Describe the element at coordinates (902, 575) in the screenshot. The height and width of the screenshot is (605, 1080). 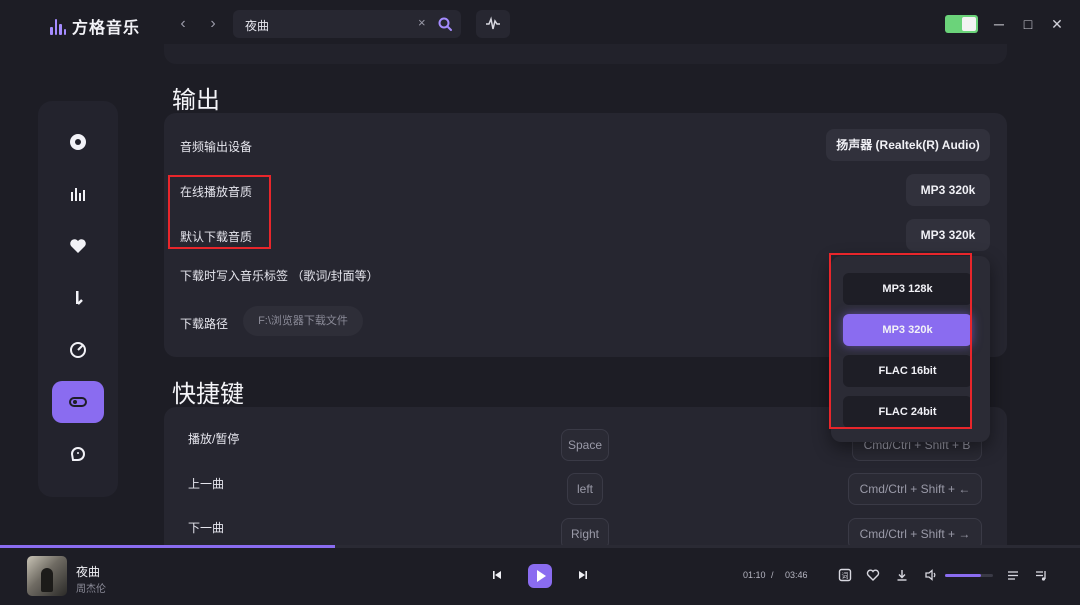
I see `download-icon` at that location.